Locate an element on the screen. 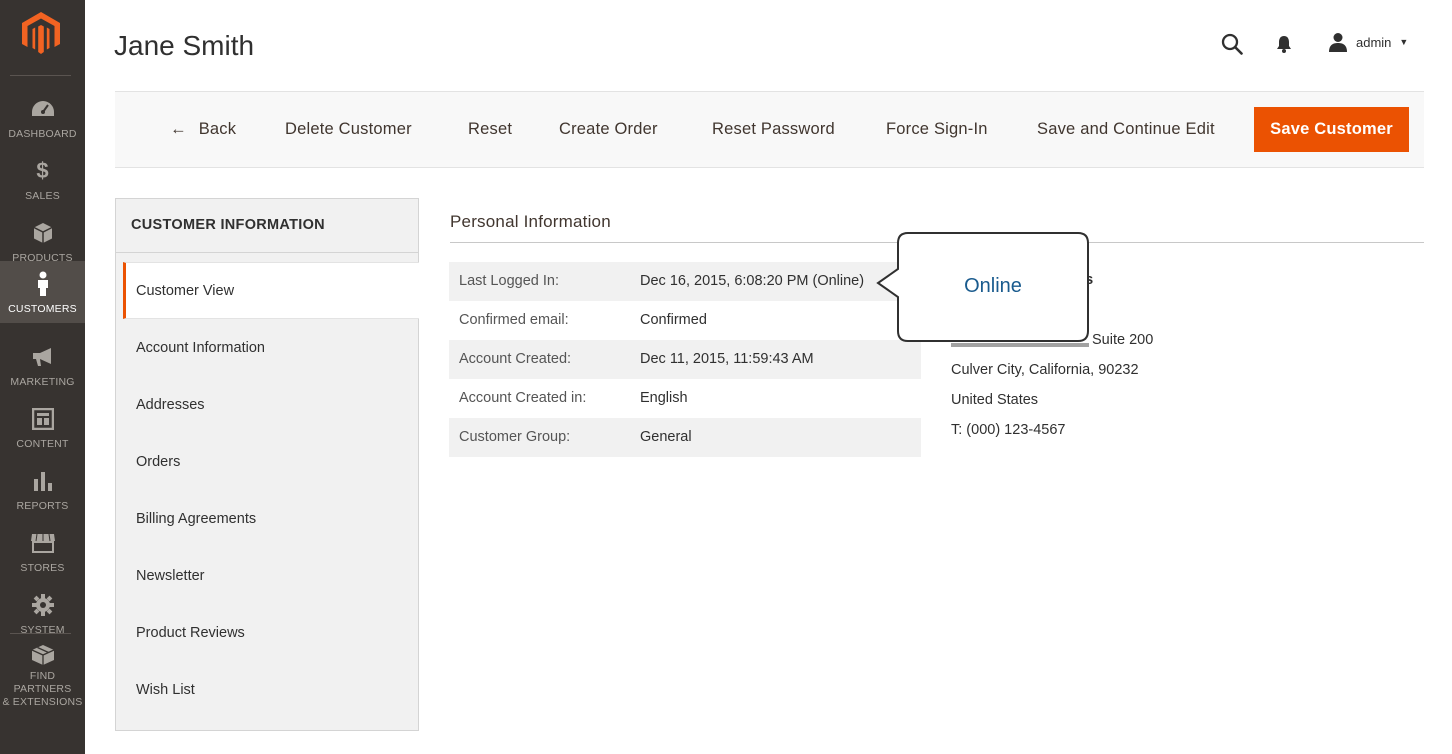 The width and height of the screenshot is (1452, 754). info-row-account-created-in: Account Created in: English is located at coordinates (685, 398).